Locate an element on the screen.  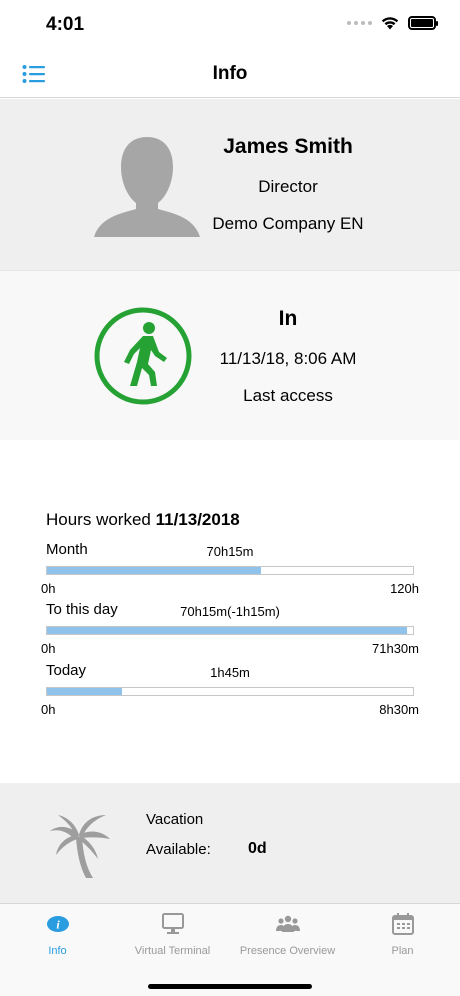
progress-row-to-this-day: To this day 70h15m(-1h15m) 0h 71h30m is located at coordinates (230, 631).